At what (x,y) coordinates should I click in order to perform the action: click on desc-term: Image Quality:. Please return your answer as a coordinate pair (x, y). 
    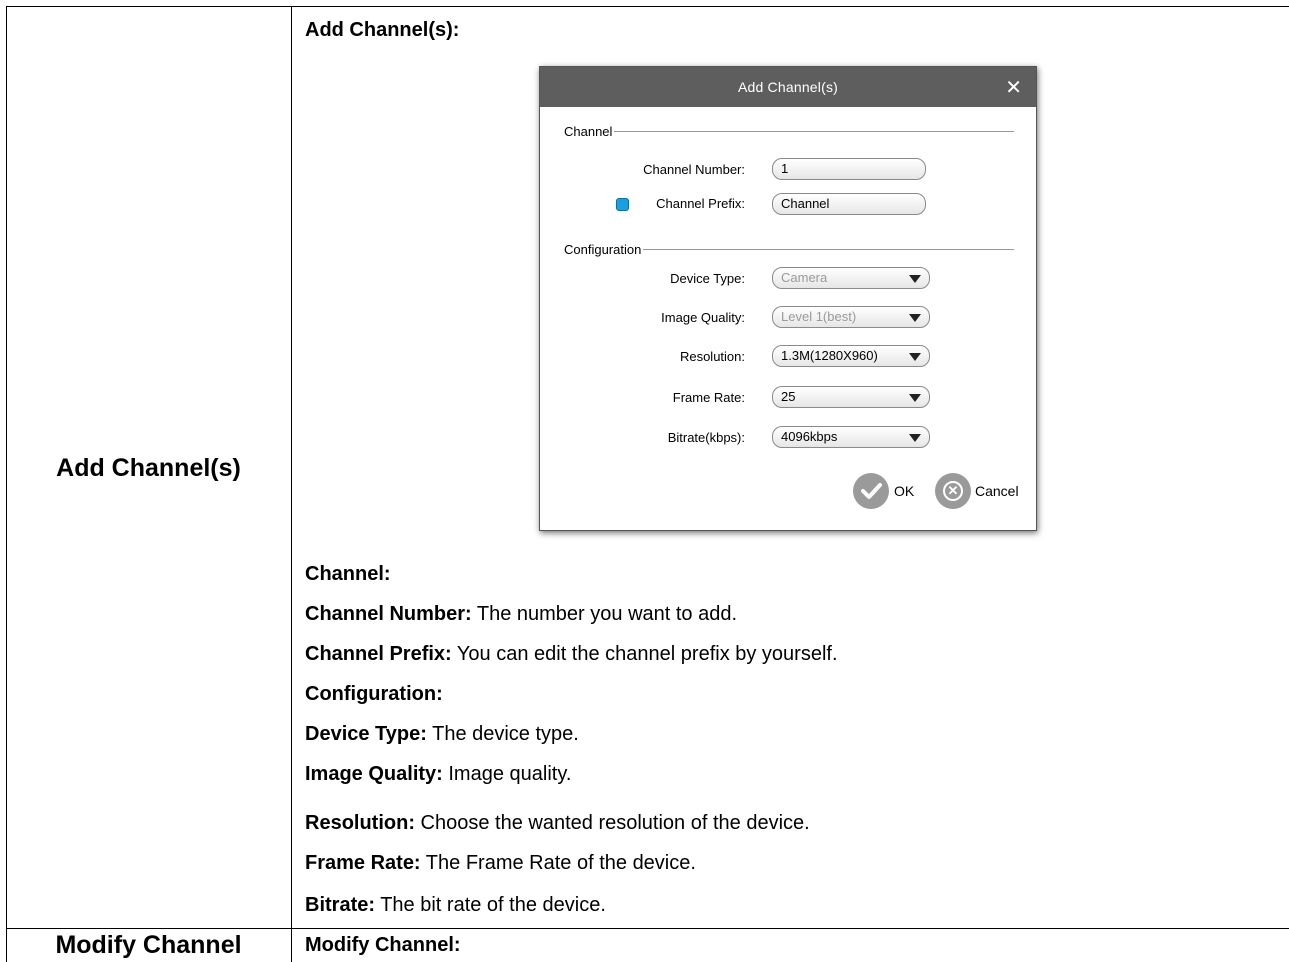
    Looking at the image, I should click on (374, 774).